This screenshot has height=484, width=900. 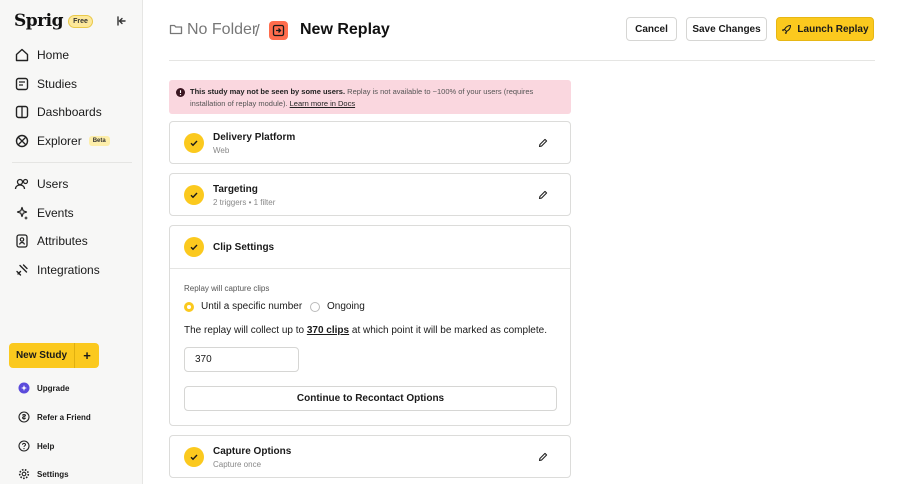 What do you see at coordinates (62, 241) in the screenshot?
I see `nav-label: Attributes` at bounding box center [62, 241].